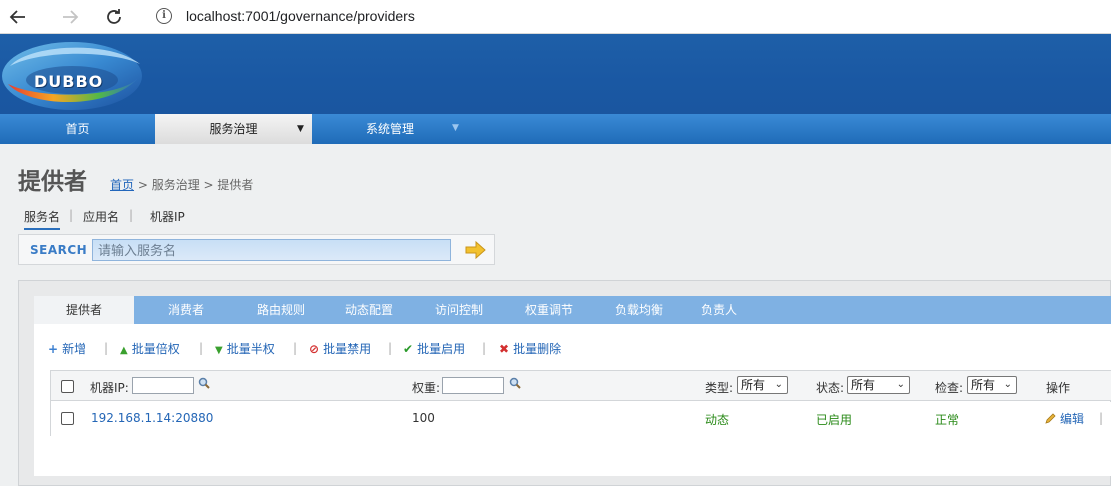 The height and width of the screenshot is (486, 1111). I want to click on breadcrumb: 首页 > 服务治理 > 提供者, so click(181, 184).